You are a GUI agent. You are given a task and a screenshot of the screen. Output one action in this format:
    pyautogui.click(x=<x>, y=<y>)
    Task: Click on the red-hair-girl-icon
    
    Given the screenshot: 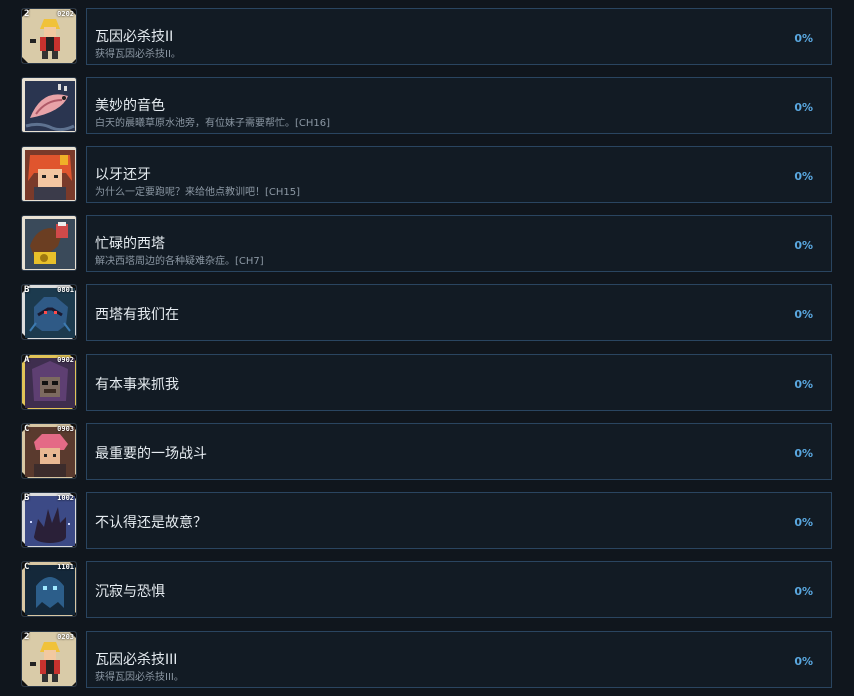 What is the action you would take?
    pyautogui.click(x=49, y=174)
    